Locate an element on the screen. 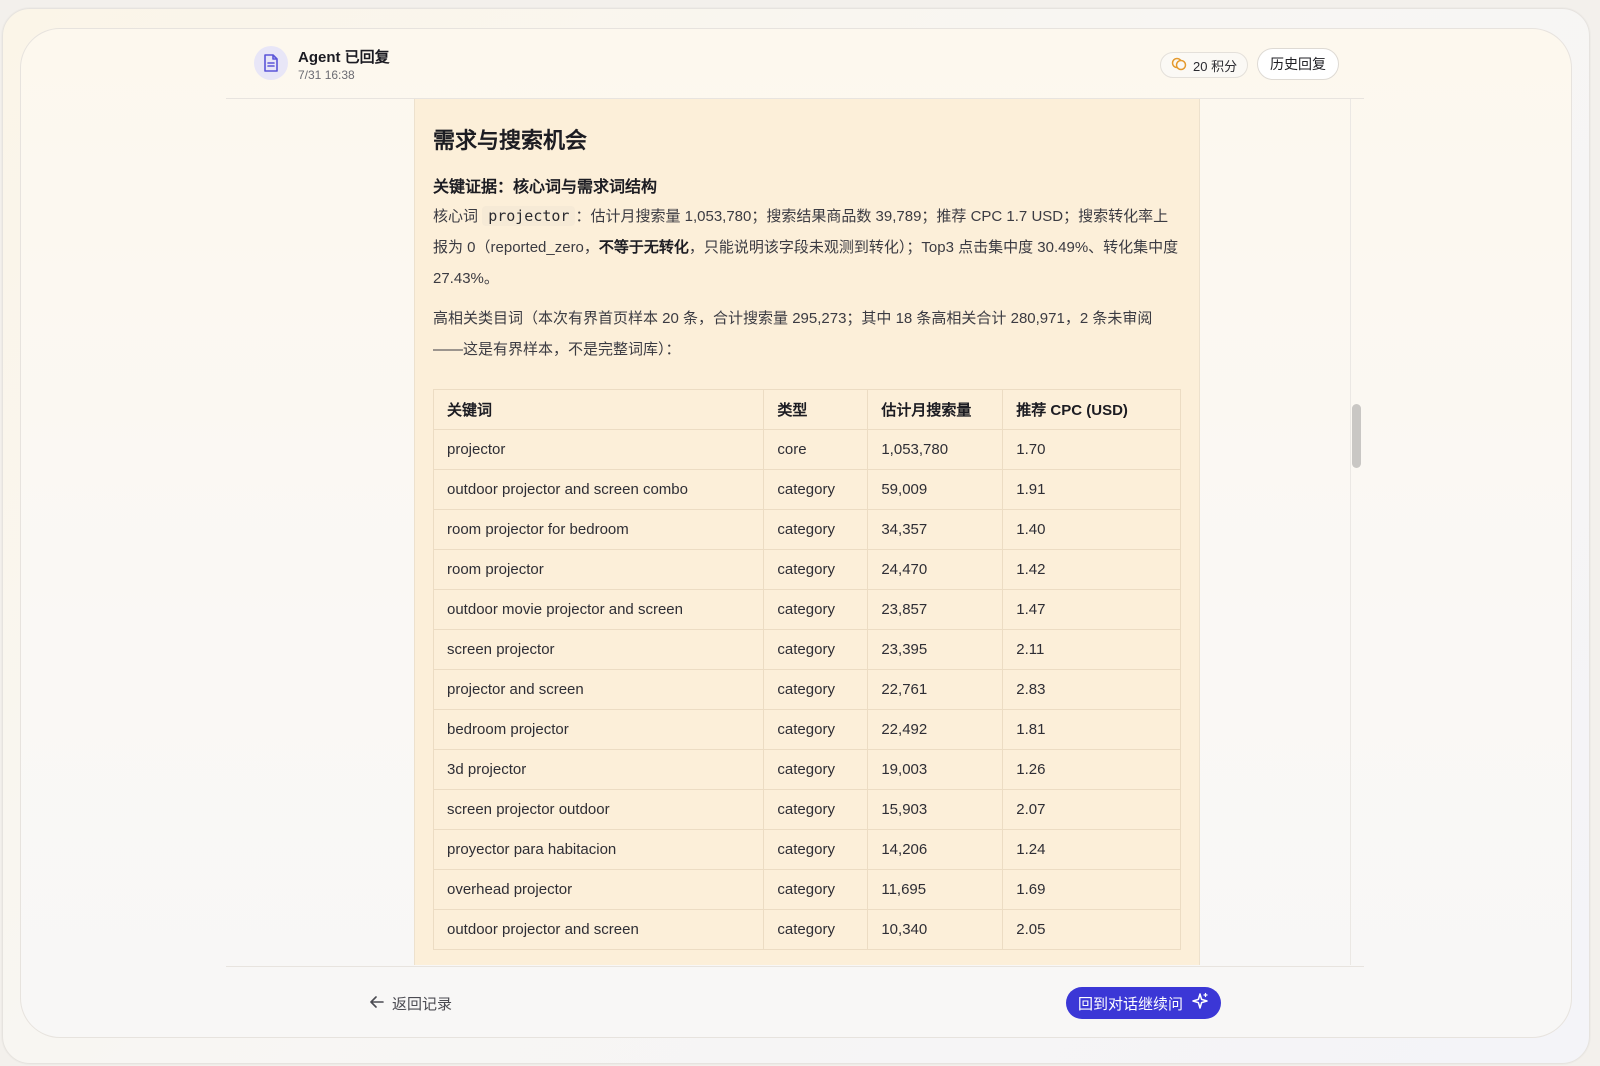  reply-header: Agent 已回复 7/31 16:38 20 积分 历史回复 is located at coordinates (795, 63).